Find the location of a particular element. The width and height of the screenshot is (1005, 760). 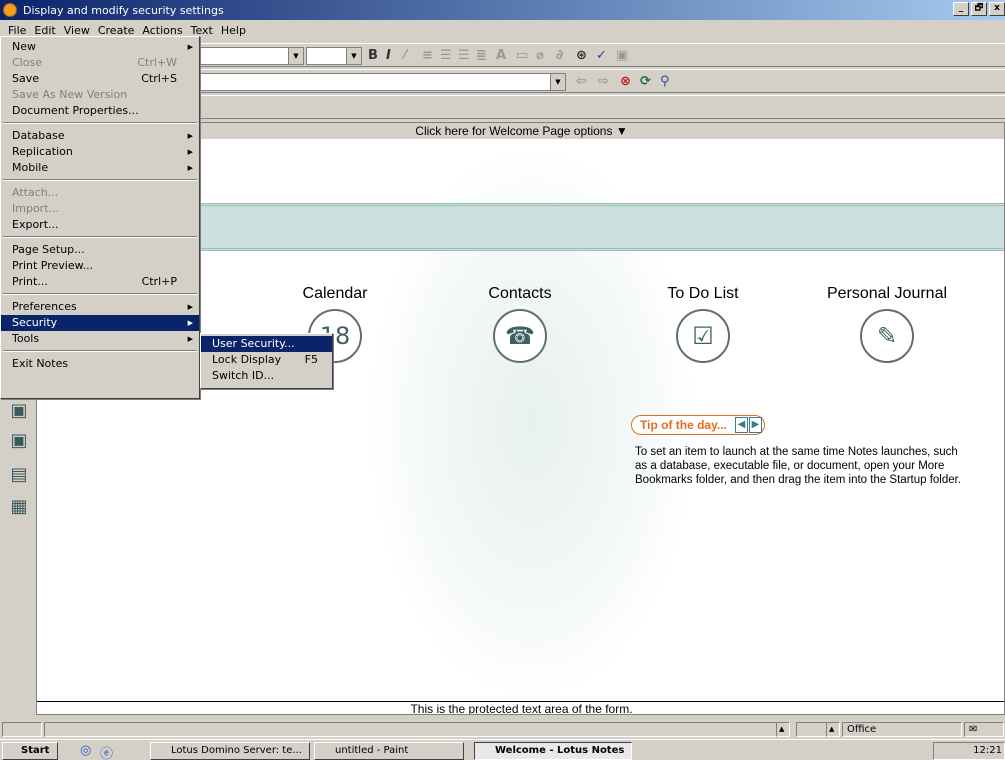

refresh-icon: ⟳ is located at coordinates (645, 81).